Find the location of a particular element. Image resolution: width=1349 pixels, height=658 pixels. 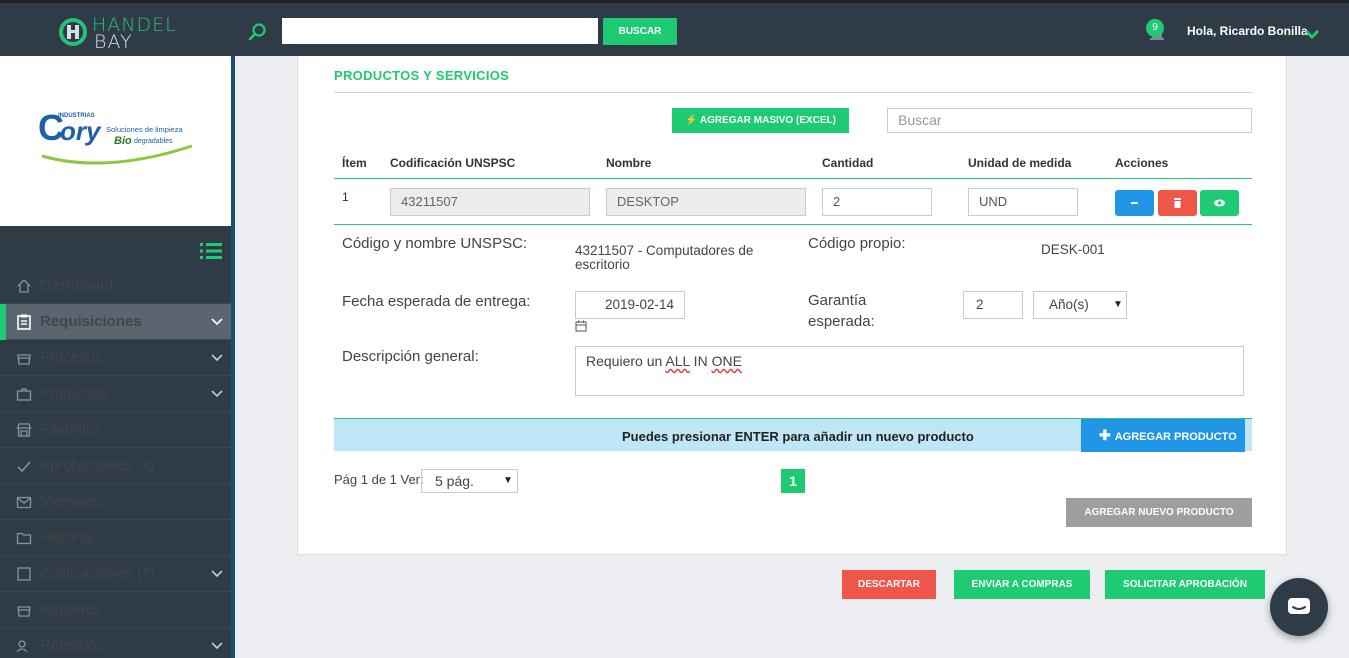

handelbay-logo-icon is located at coordinates (73, 32).